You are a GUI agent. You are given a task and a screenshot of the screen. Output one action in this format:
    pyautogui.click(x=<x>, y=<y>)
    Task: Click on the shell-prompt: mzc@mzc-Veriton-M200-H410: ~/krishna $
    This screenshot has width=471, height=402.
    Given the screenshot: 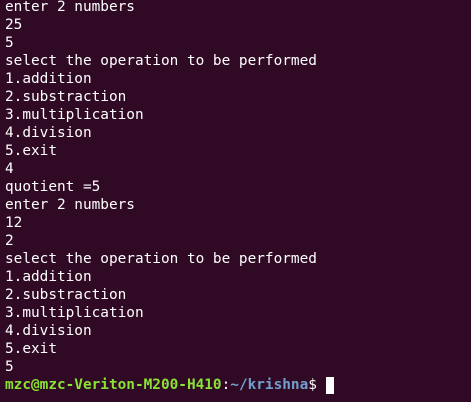 What is the action you would take?
    pyautogui.click(x=235, y=385)
    